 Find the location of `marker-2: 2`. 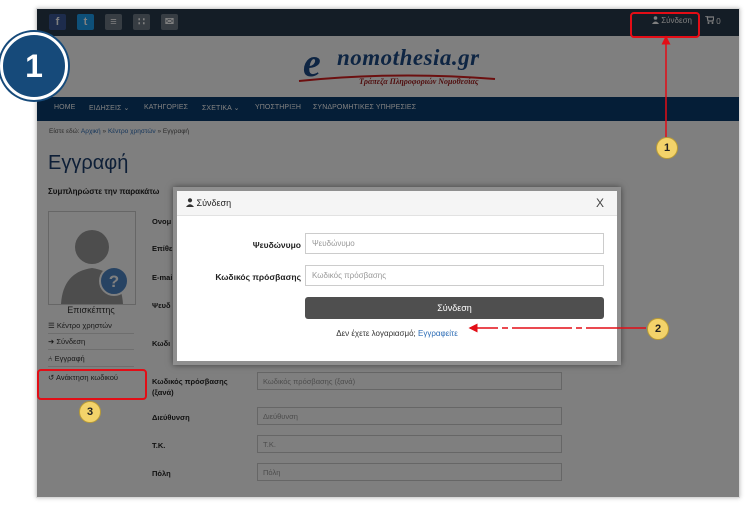

marker-2: 2 is located at coordinates (658, 329).